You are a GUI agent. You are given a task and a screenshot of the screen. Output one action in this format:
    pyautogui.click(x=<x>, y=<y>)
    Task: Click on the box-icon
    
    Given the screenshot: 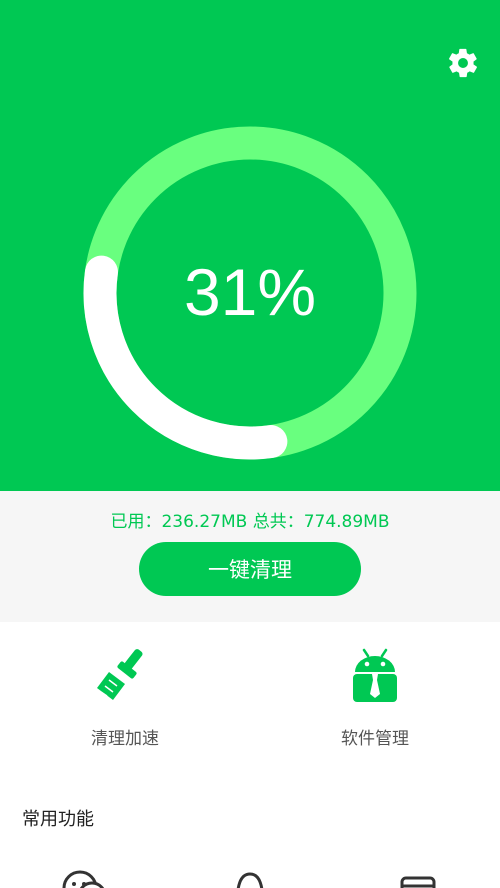 What is the action you would take?
    pyautogui.click(x=418, y=877)
    